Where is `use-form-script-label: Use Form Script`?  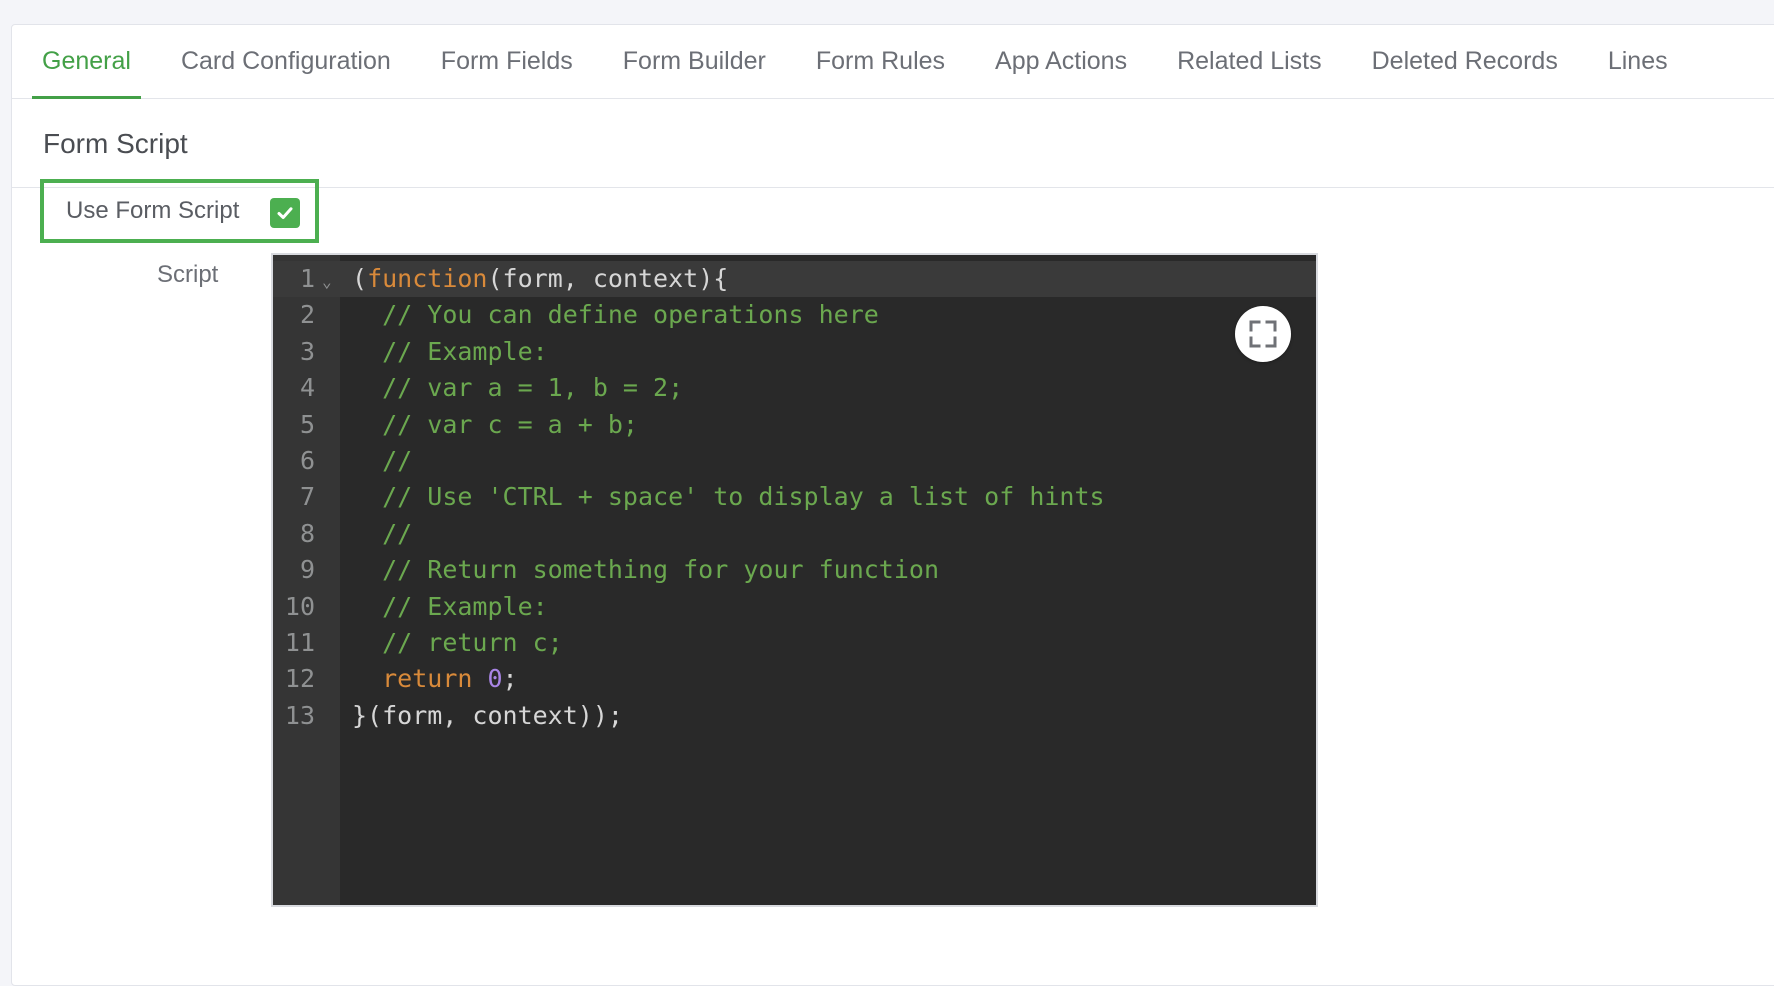
use-form-script-label: Use Form Script is located at coordinates (153, 210).